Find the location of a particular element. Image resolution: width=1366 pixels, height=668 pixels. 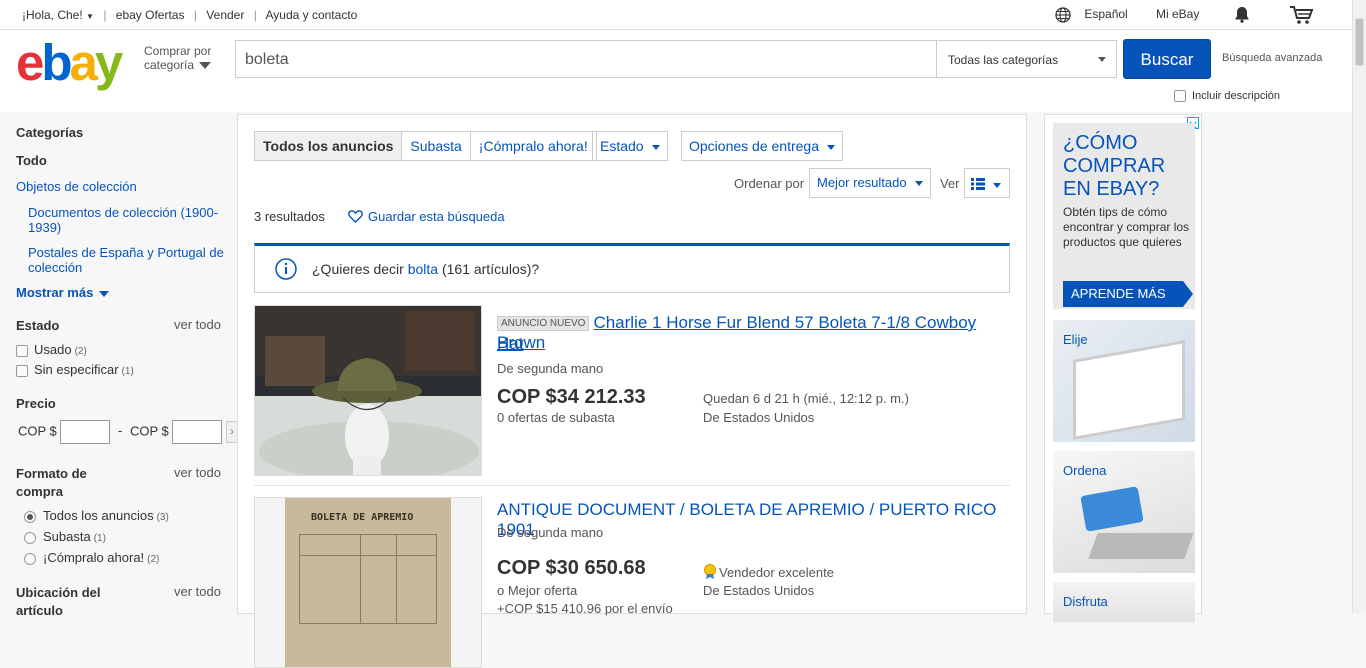

location-see-all-link: ver todo is located at coordinates (197, 591).